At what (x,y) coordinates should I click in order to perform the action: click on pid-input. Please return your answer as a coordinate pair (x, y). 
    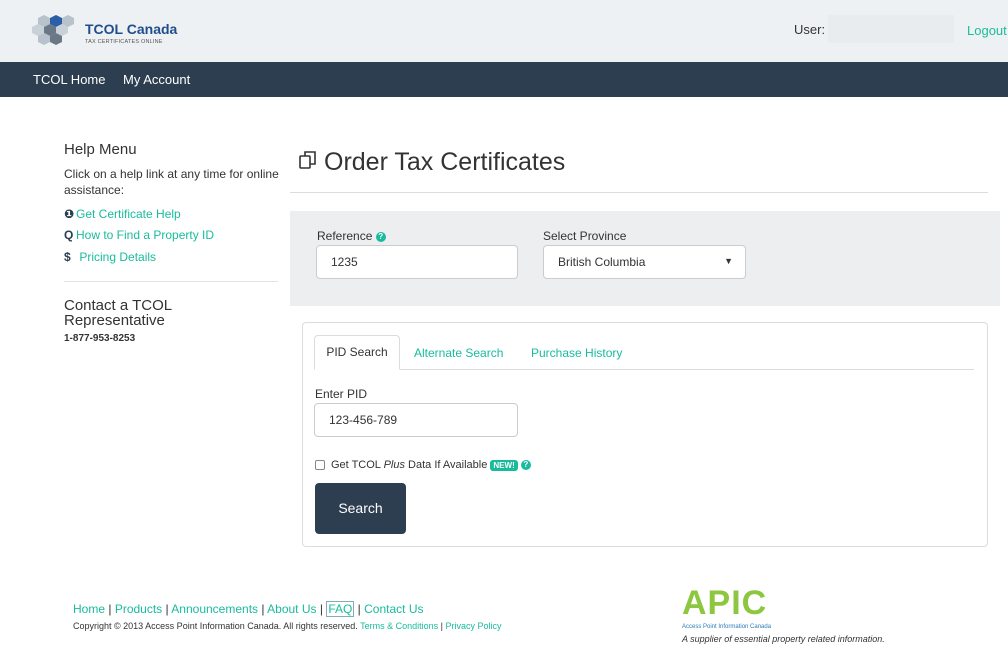
    Looking at the image, I should click on (416, 420).